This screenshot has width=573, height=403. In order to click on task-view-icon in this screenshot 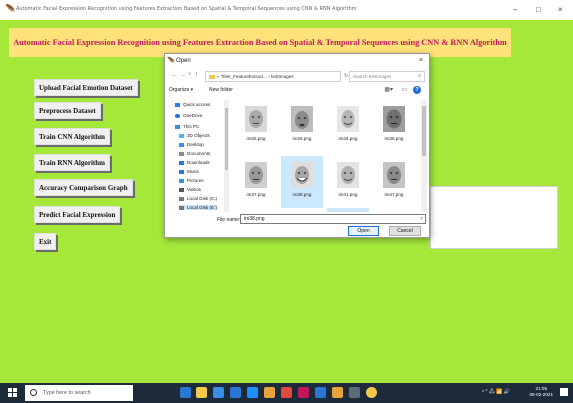, I will do `click(185, 392)`.